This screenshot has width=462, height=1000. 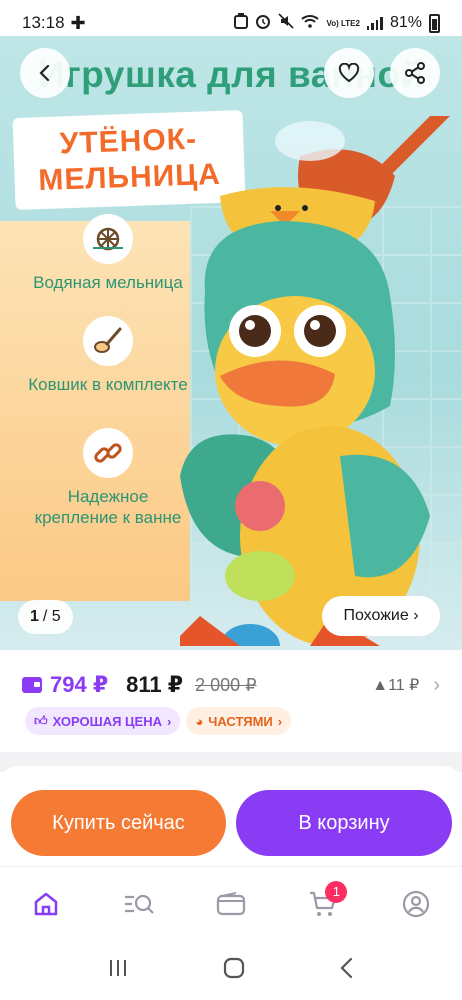 I want to click on battery-icon, so click(x=434, y=23).